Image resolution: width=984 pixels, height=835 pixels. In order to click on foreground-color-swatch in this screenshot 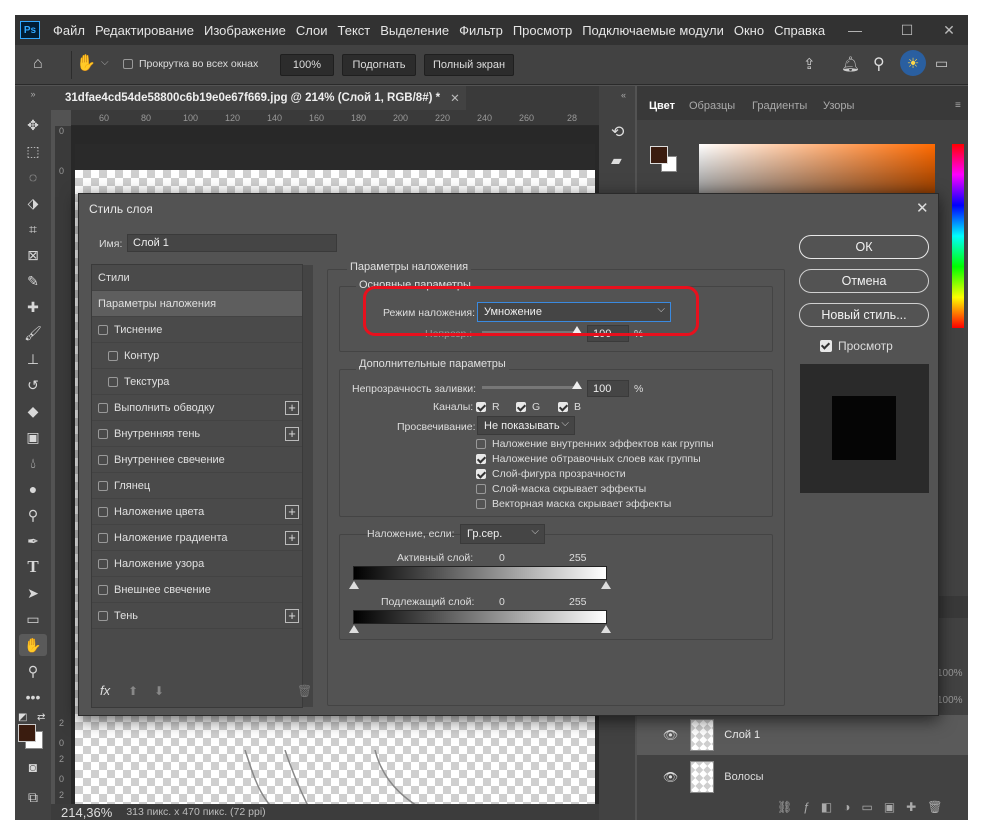, I will do `click(27, 733)`.